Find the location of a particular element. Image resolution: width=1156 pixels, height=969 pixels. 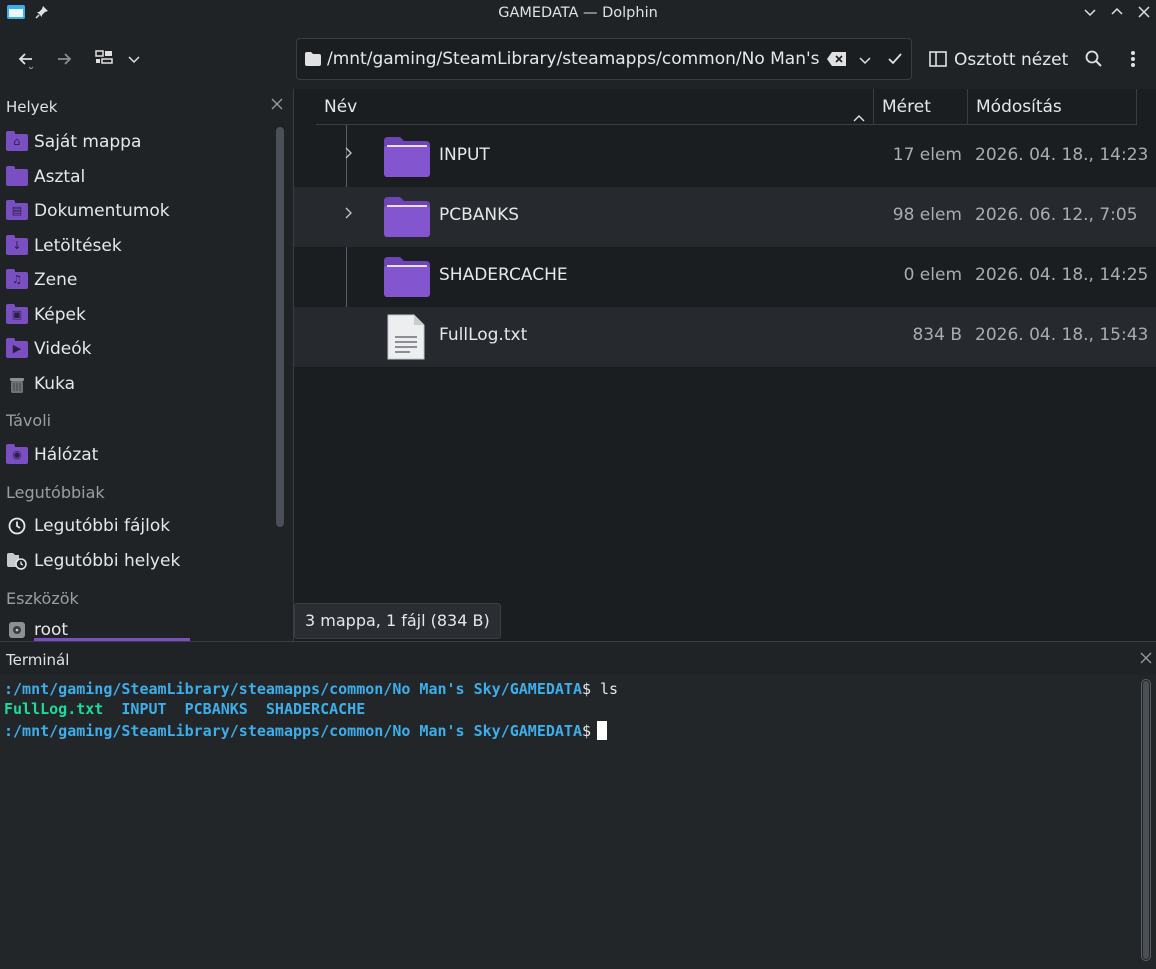

places-item-label: Videók is located at coordinates (63, 349).